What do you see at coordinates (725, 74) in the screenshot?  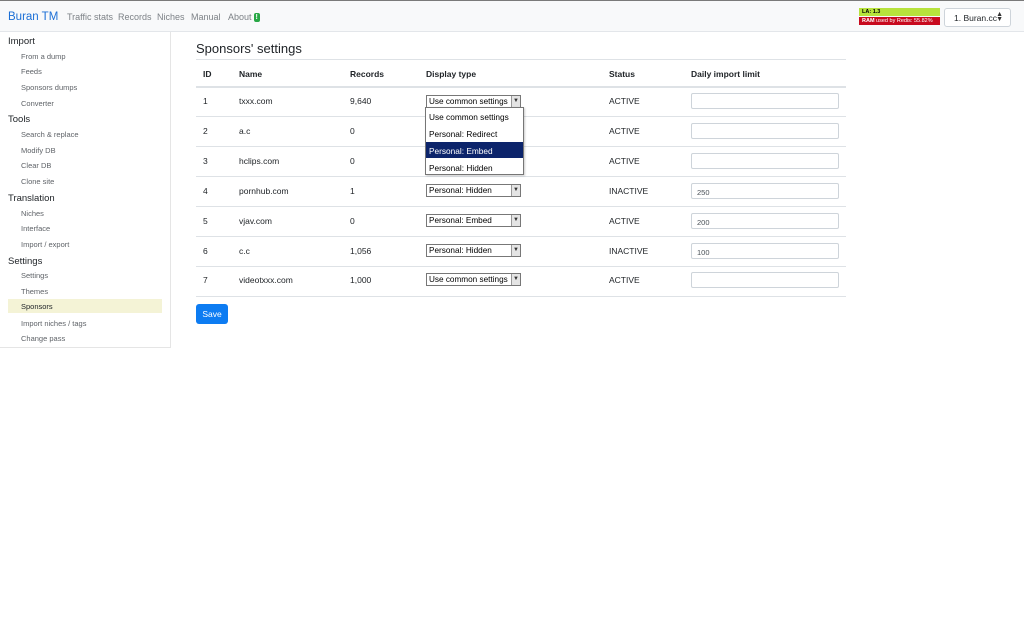 I see `column-header-daily-limit: Daily import limit` at bounding box center [725, 74].